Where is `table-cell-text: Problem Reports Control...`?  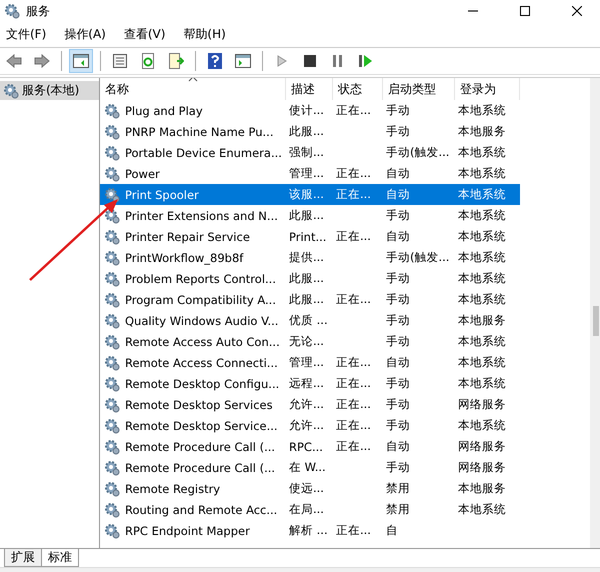 table-cell-text: Problem Reports Control... is located at coordinates (200, 279).